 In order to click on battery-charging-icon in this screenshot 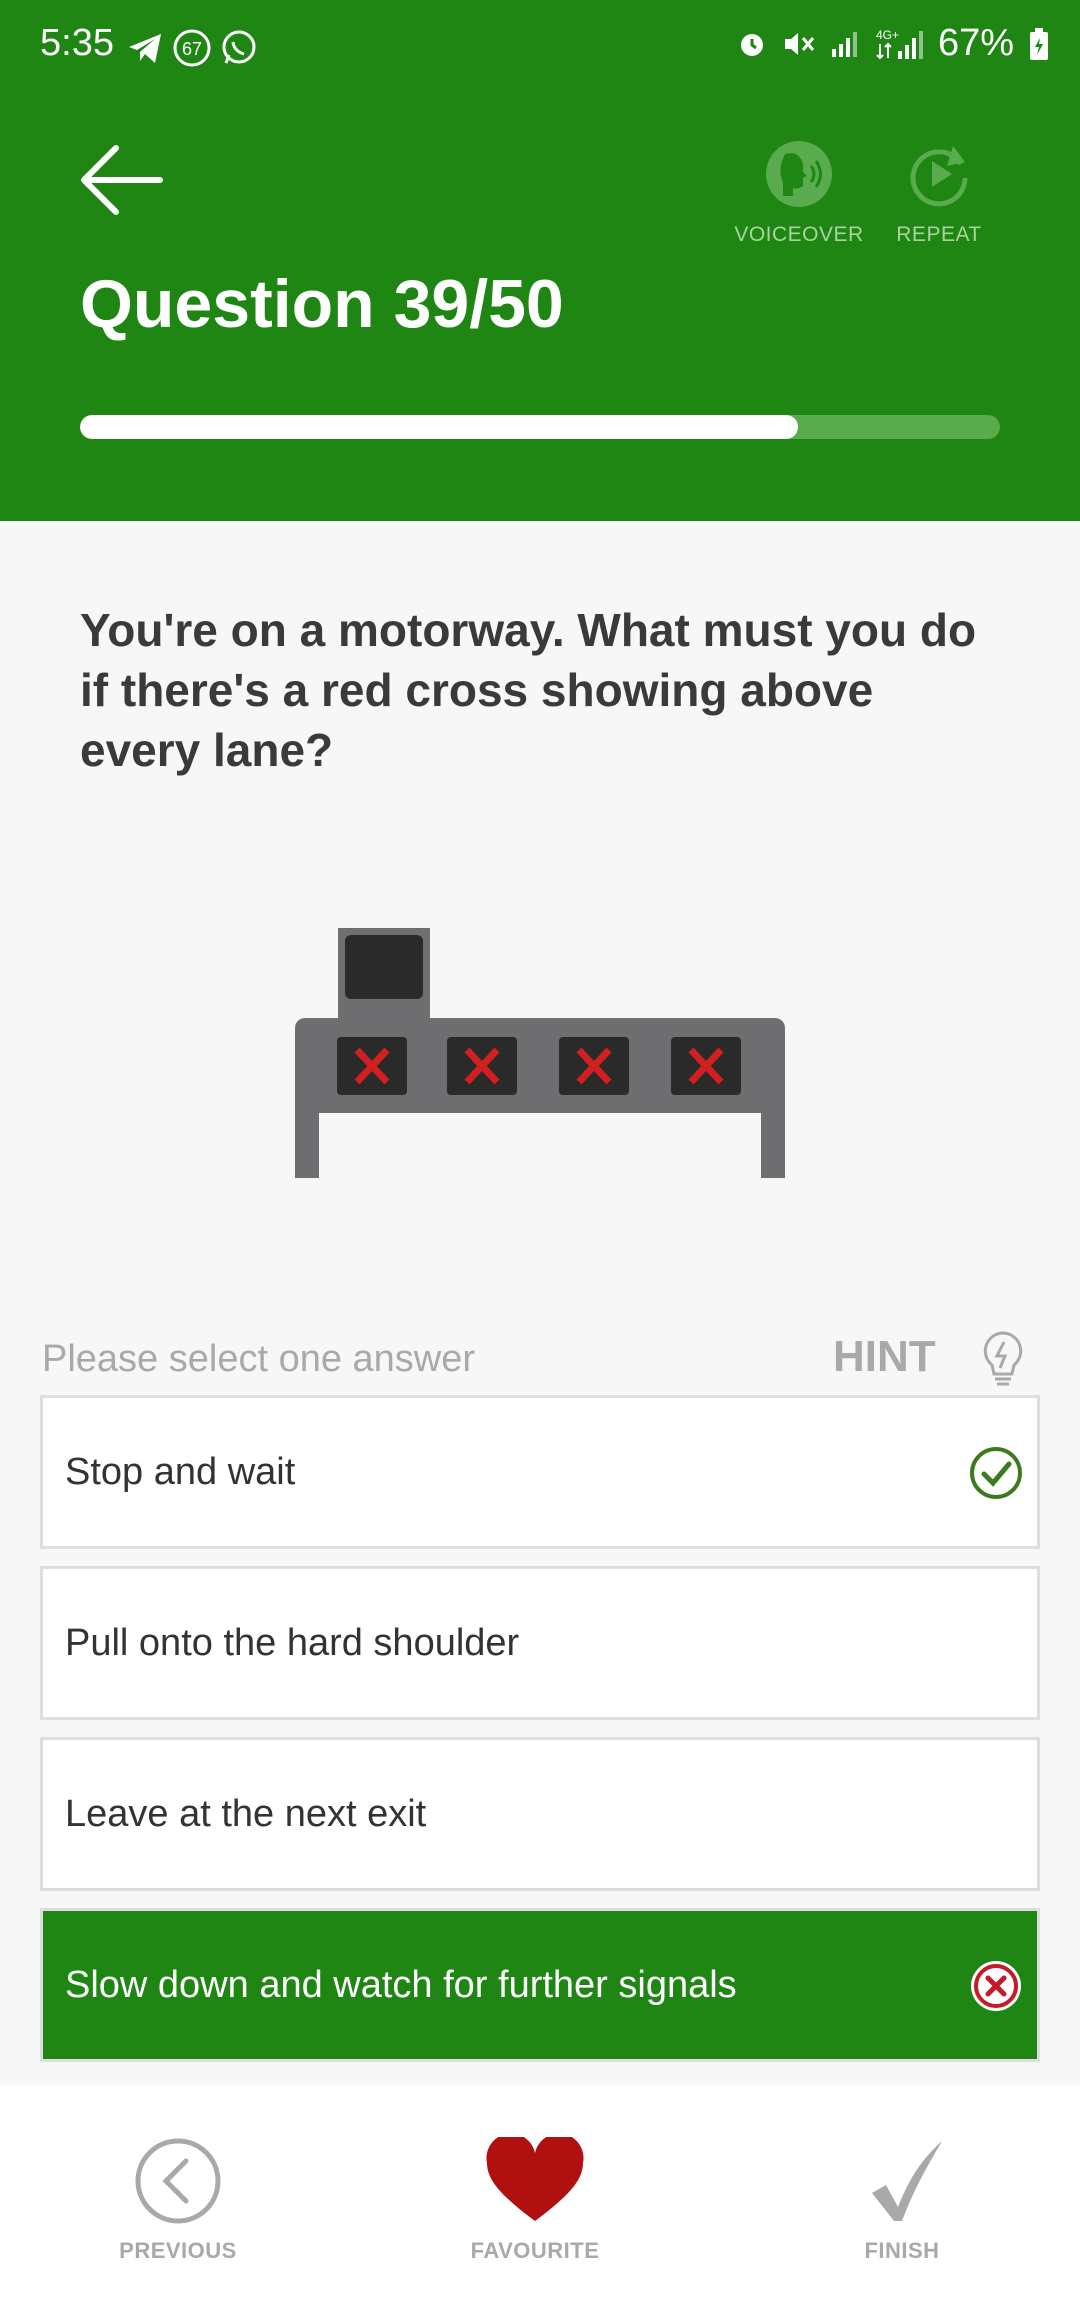, I will do `click(1039, 43)`.